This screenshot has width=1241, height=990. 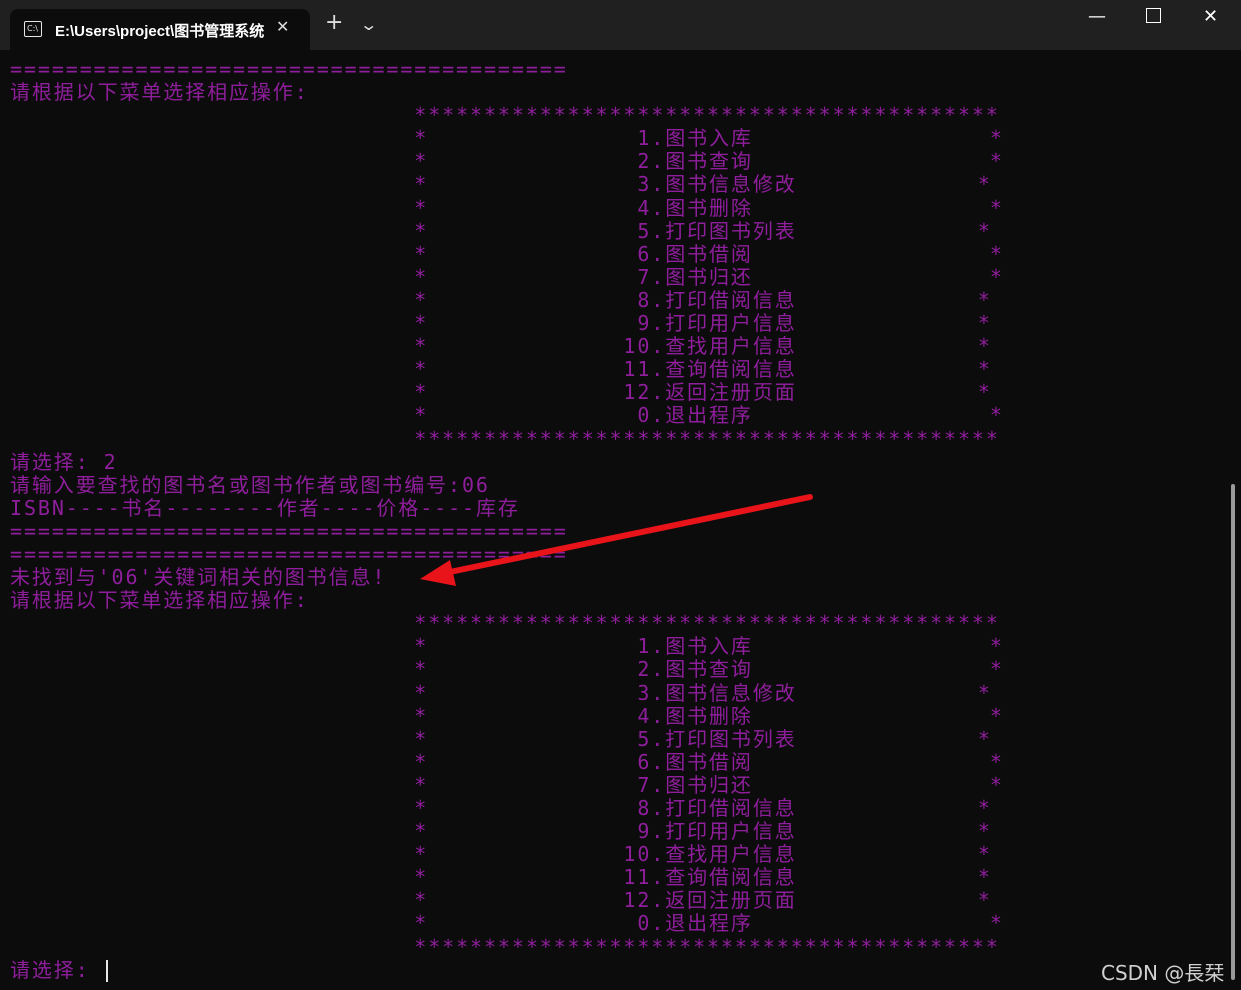 What do you see at coordinates (627, 535) in the screenshot?
I see `arrow-shaft` at bounding box center [627, 535].